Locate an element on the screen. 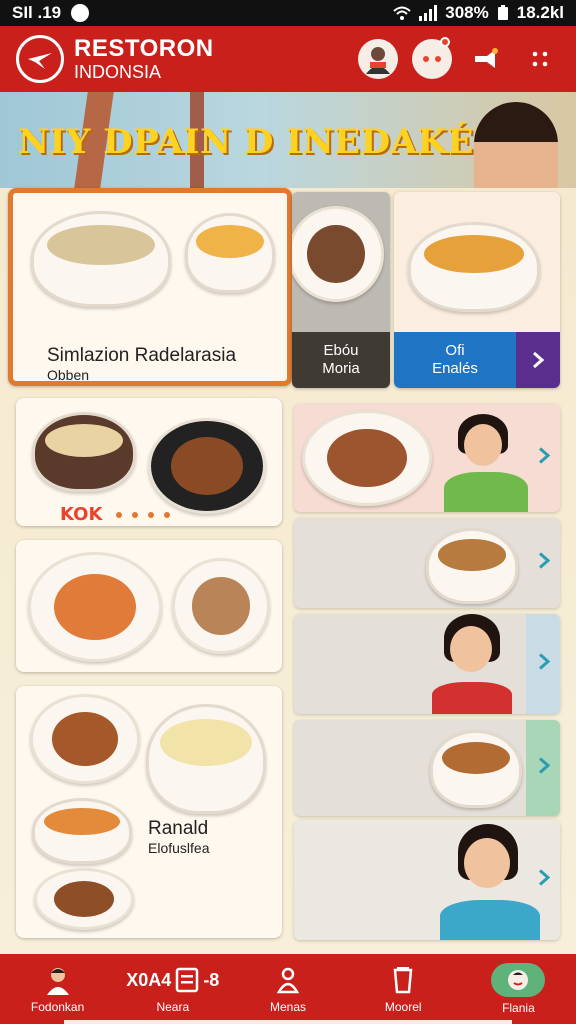 The image size is (576, 1024). messenger-icon is located at coordinates (80, 13).